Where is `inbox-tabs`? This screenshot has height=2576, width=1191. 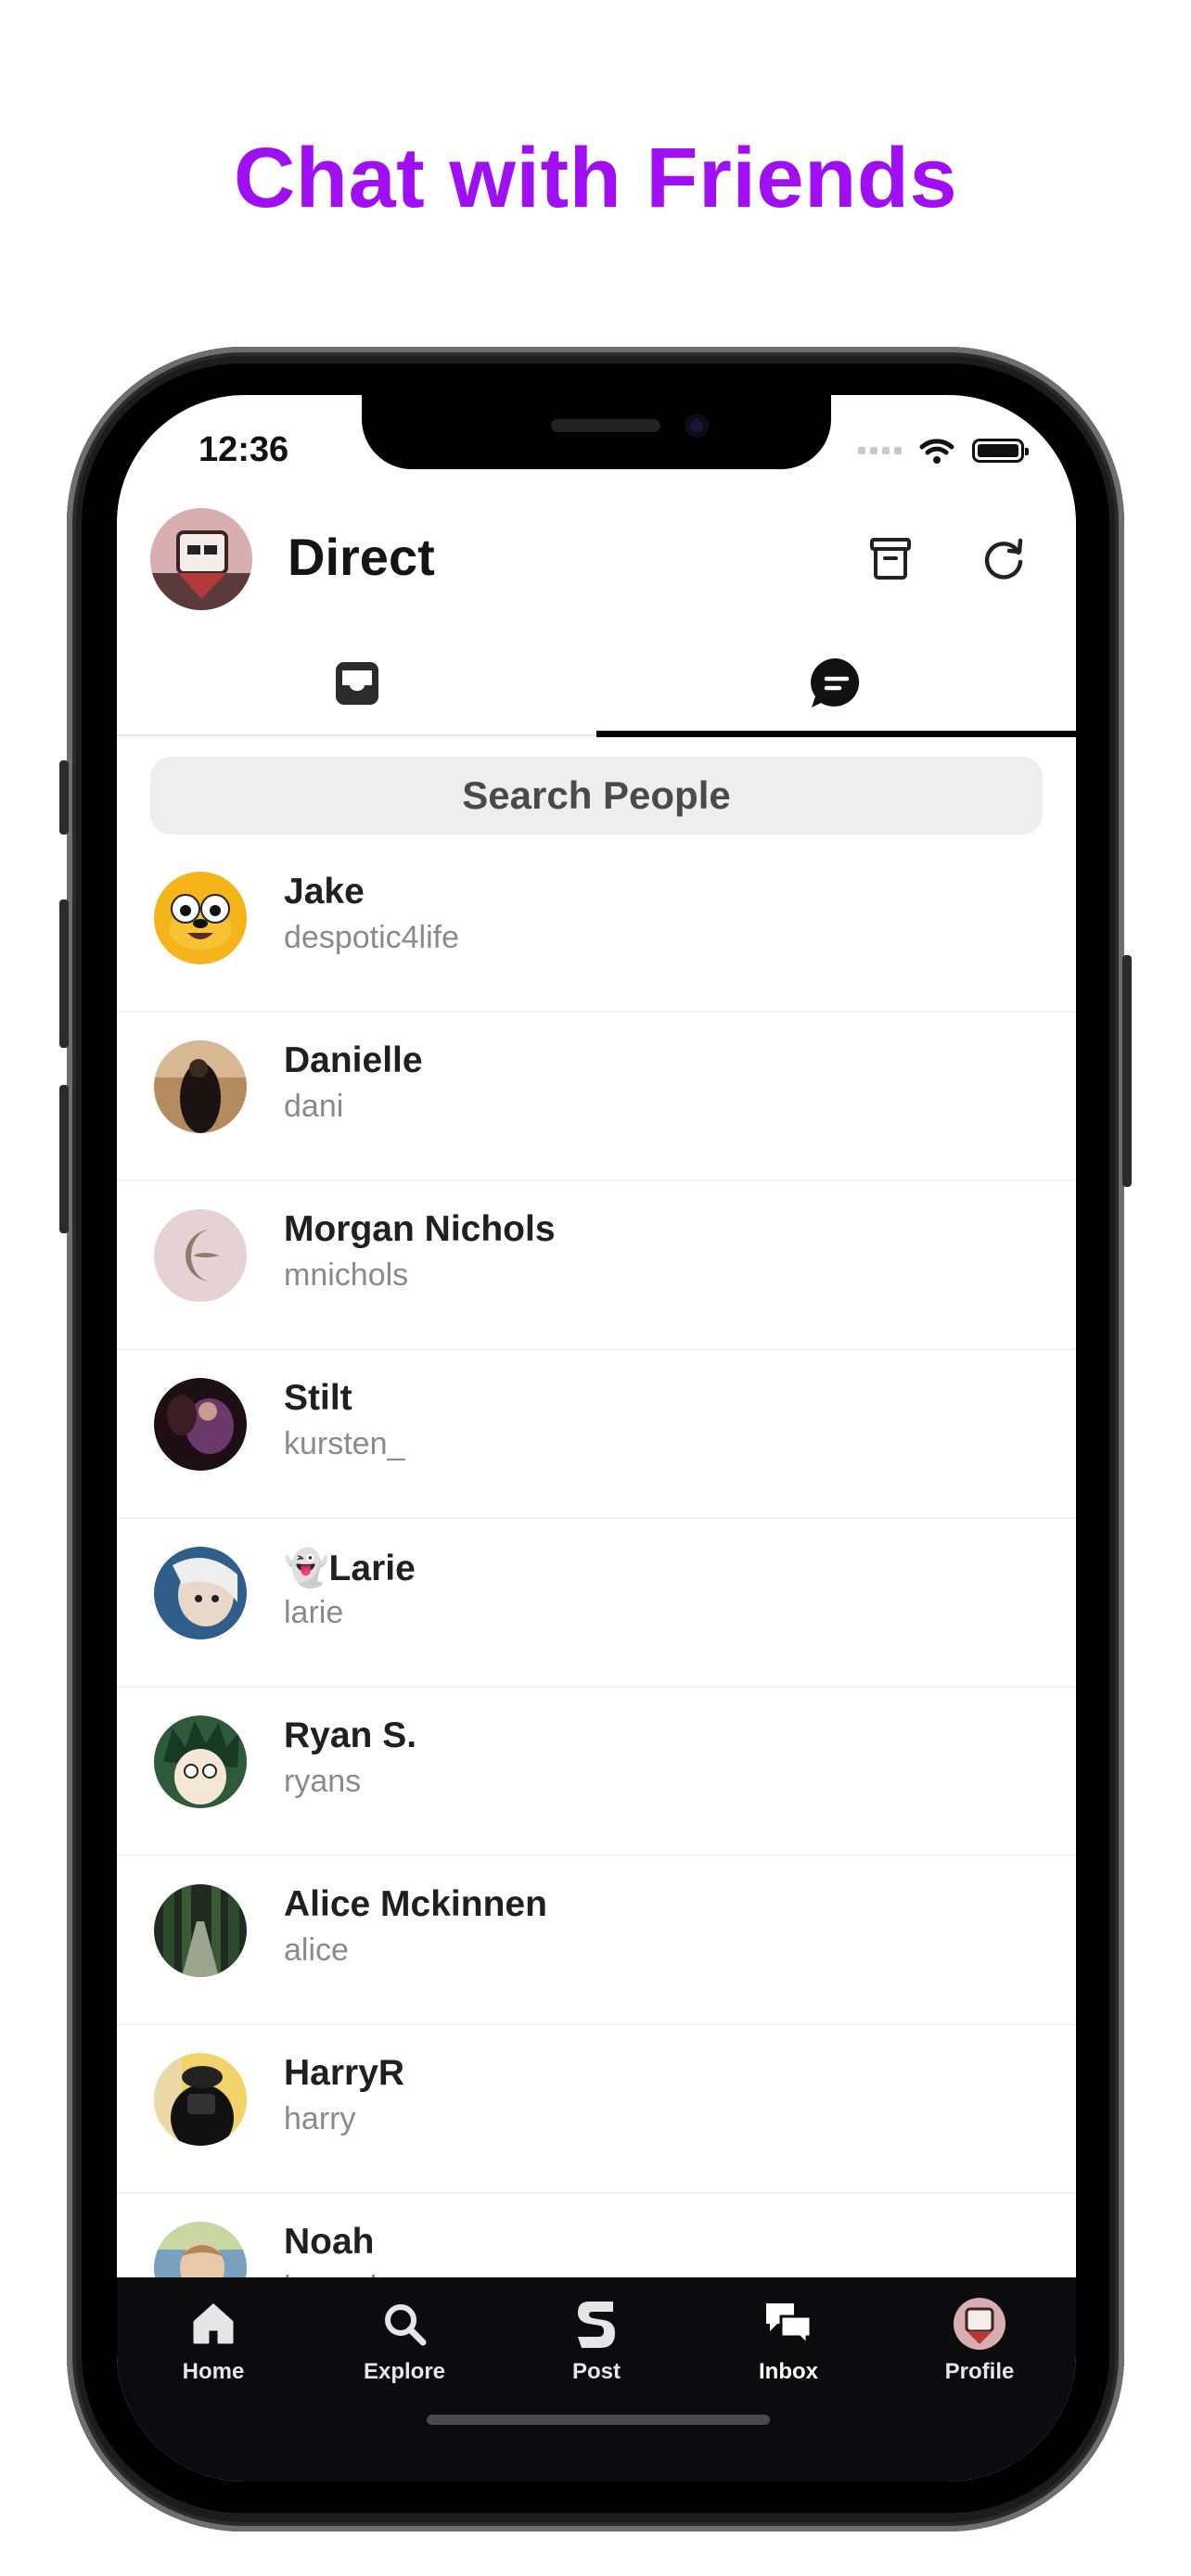 inbox-tabs is located at coordinates (597, 685).